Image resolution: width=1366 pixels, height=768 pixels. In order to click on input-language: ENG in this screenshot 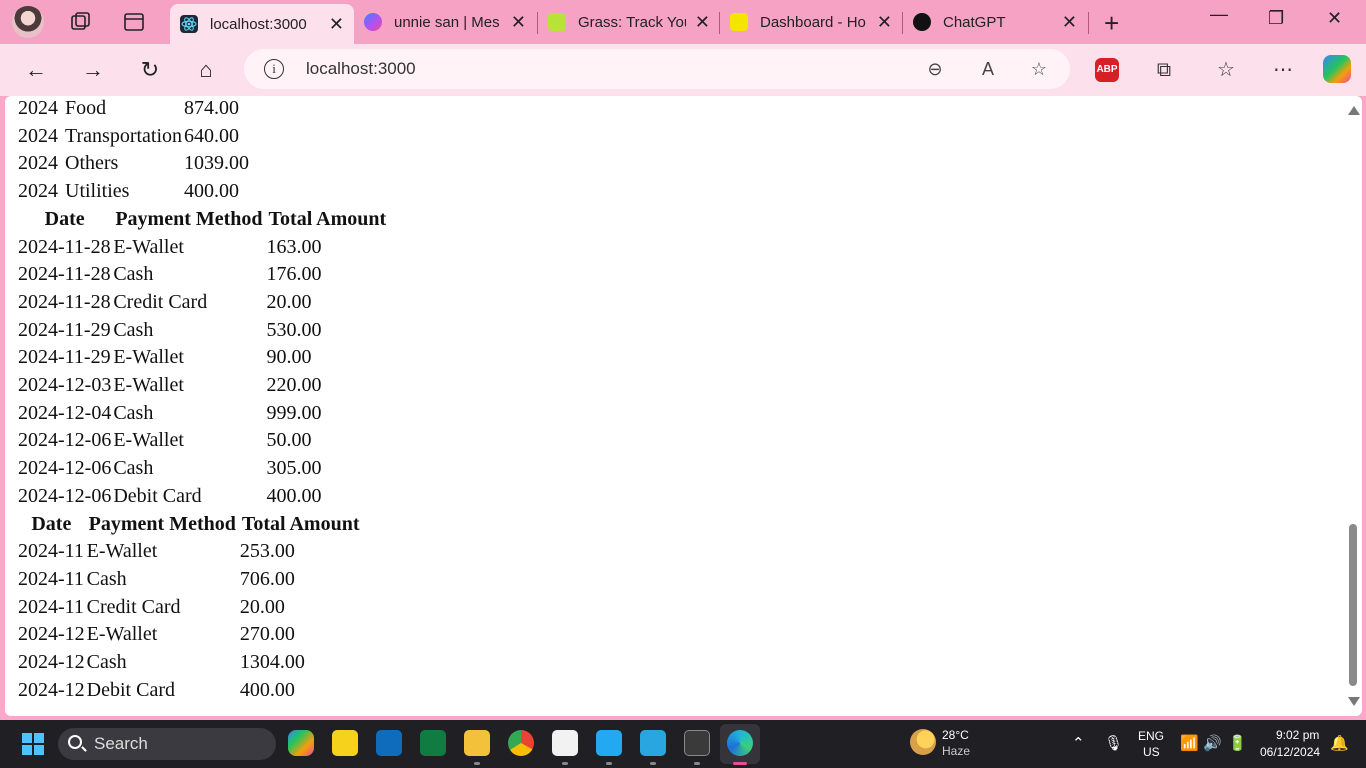, I will do `click(1151, 736)`.